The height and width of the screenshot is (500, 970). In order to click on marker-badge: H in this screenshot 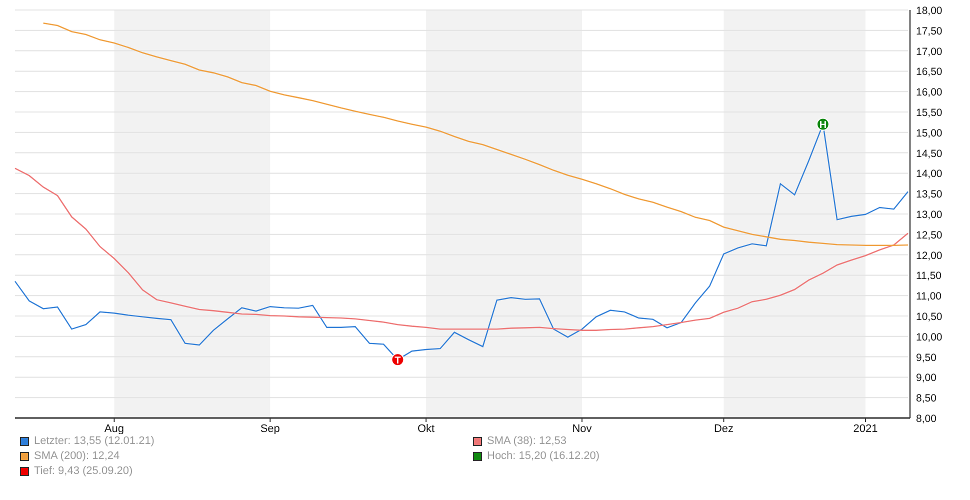, I will do `click(823, 125)`.